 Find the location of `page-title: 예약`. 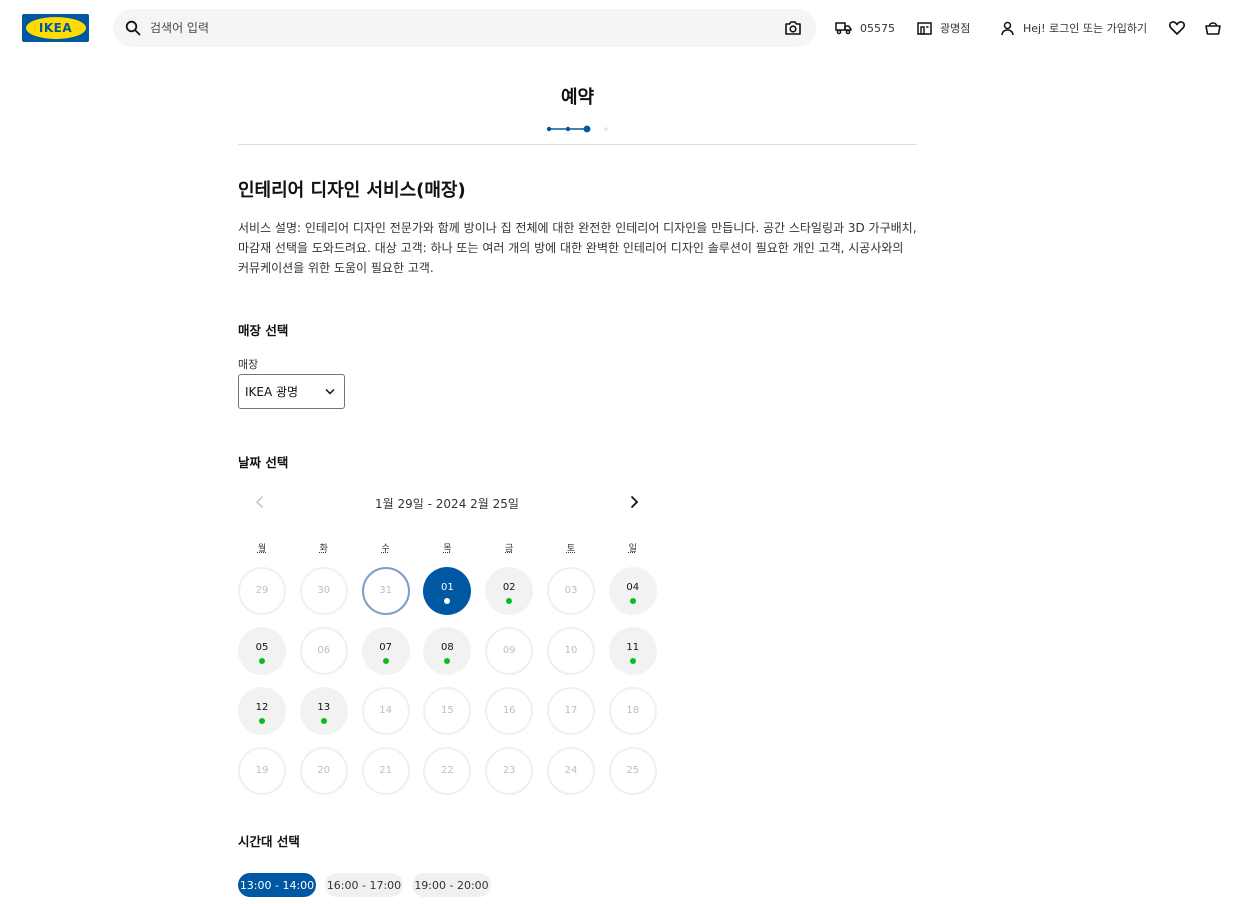

page-title: 예약 is located at coordinates (577, 97).